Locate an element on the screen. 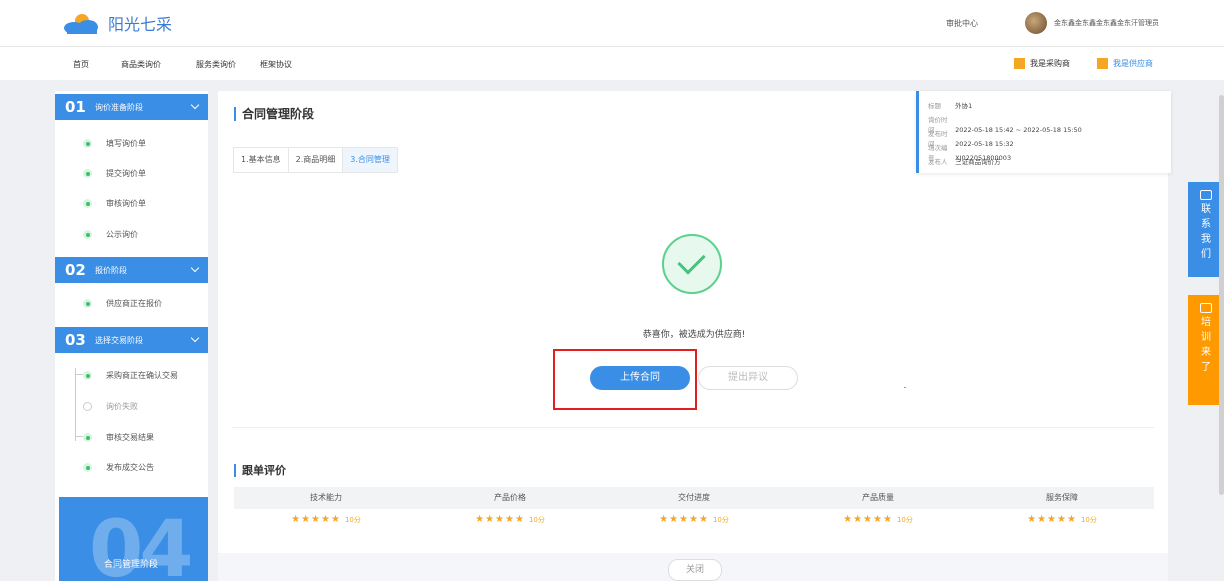 The width and height of the screenshot is (1224, 581). role-buyer-link: 我是采购商 is located at coordinates (1042, 63).